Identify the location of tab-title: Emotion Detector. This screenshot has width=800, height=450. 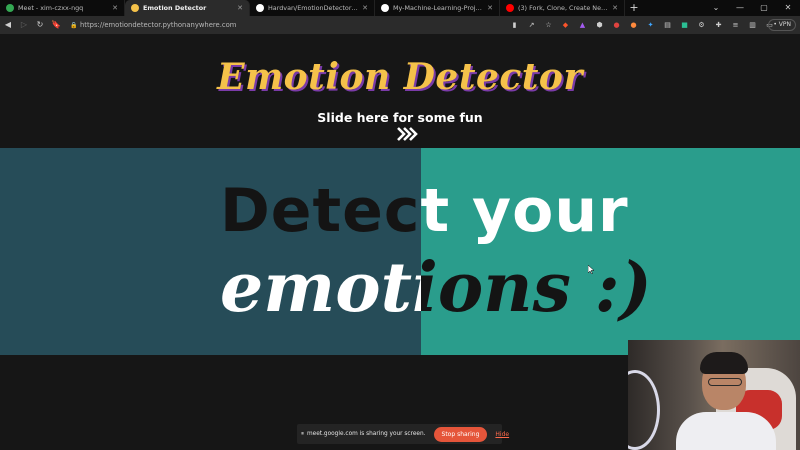
(175, 8).